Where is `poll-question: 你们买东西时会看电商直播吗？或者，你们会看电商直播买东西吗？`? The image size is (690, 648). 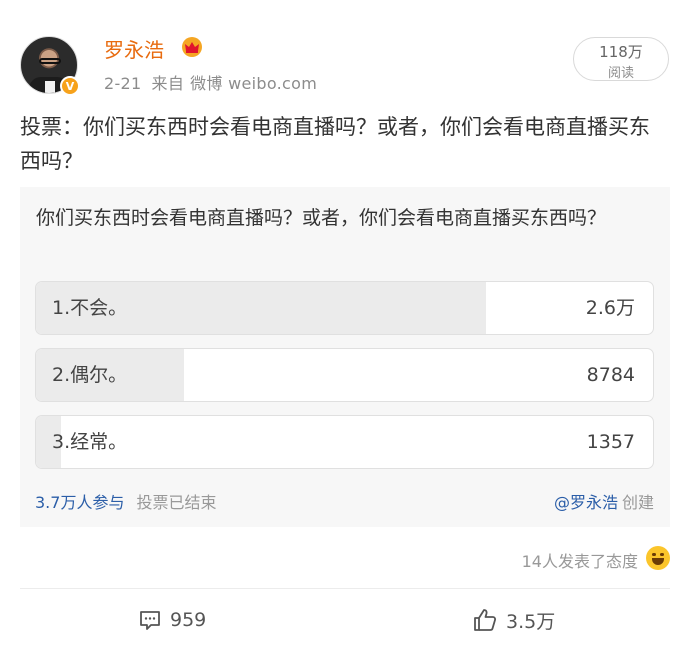 poll-question: 你们买东西时会看电商直播吗？或者，你们会看电商直播买东西吗？ is located at coordinates (321, 218).